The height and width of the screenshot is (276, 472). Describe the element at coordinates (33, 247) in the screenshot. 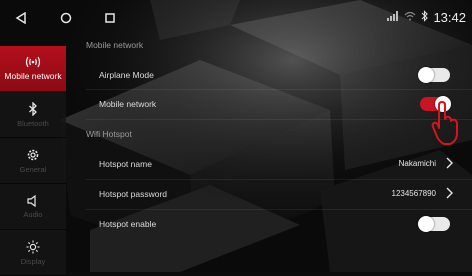

I see `brightness-icon` at that location.